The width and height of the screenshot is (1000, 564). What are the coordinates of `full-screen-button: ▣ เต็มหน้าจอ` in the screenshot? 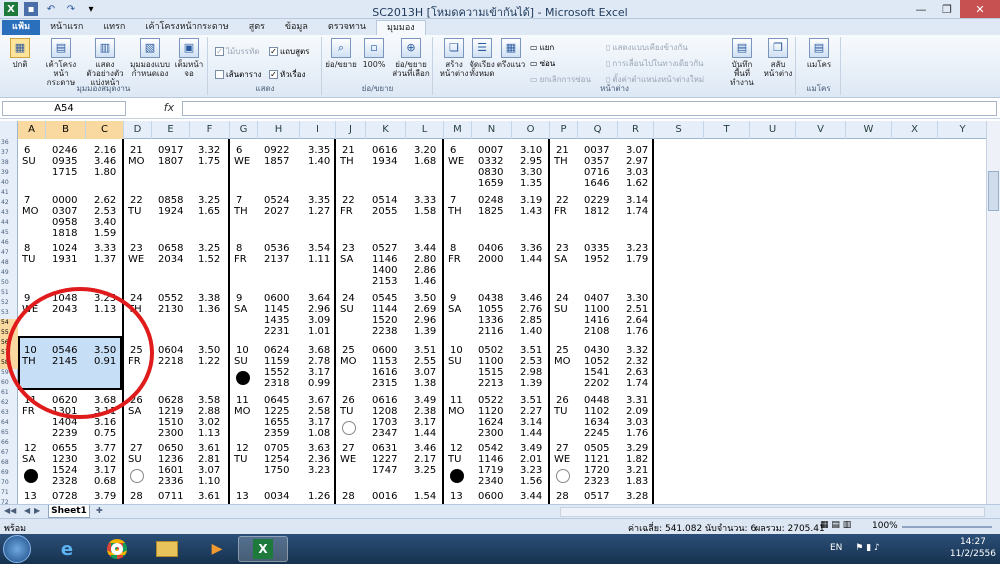 It's located at (189, 58).